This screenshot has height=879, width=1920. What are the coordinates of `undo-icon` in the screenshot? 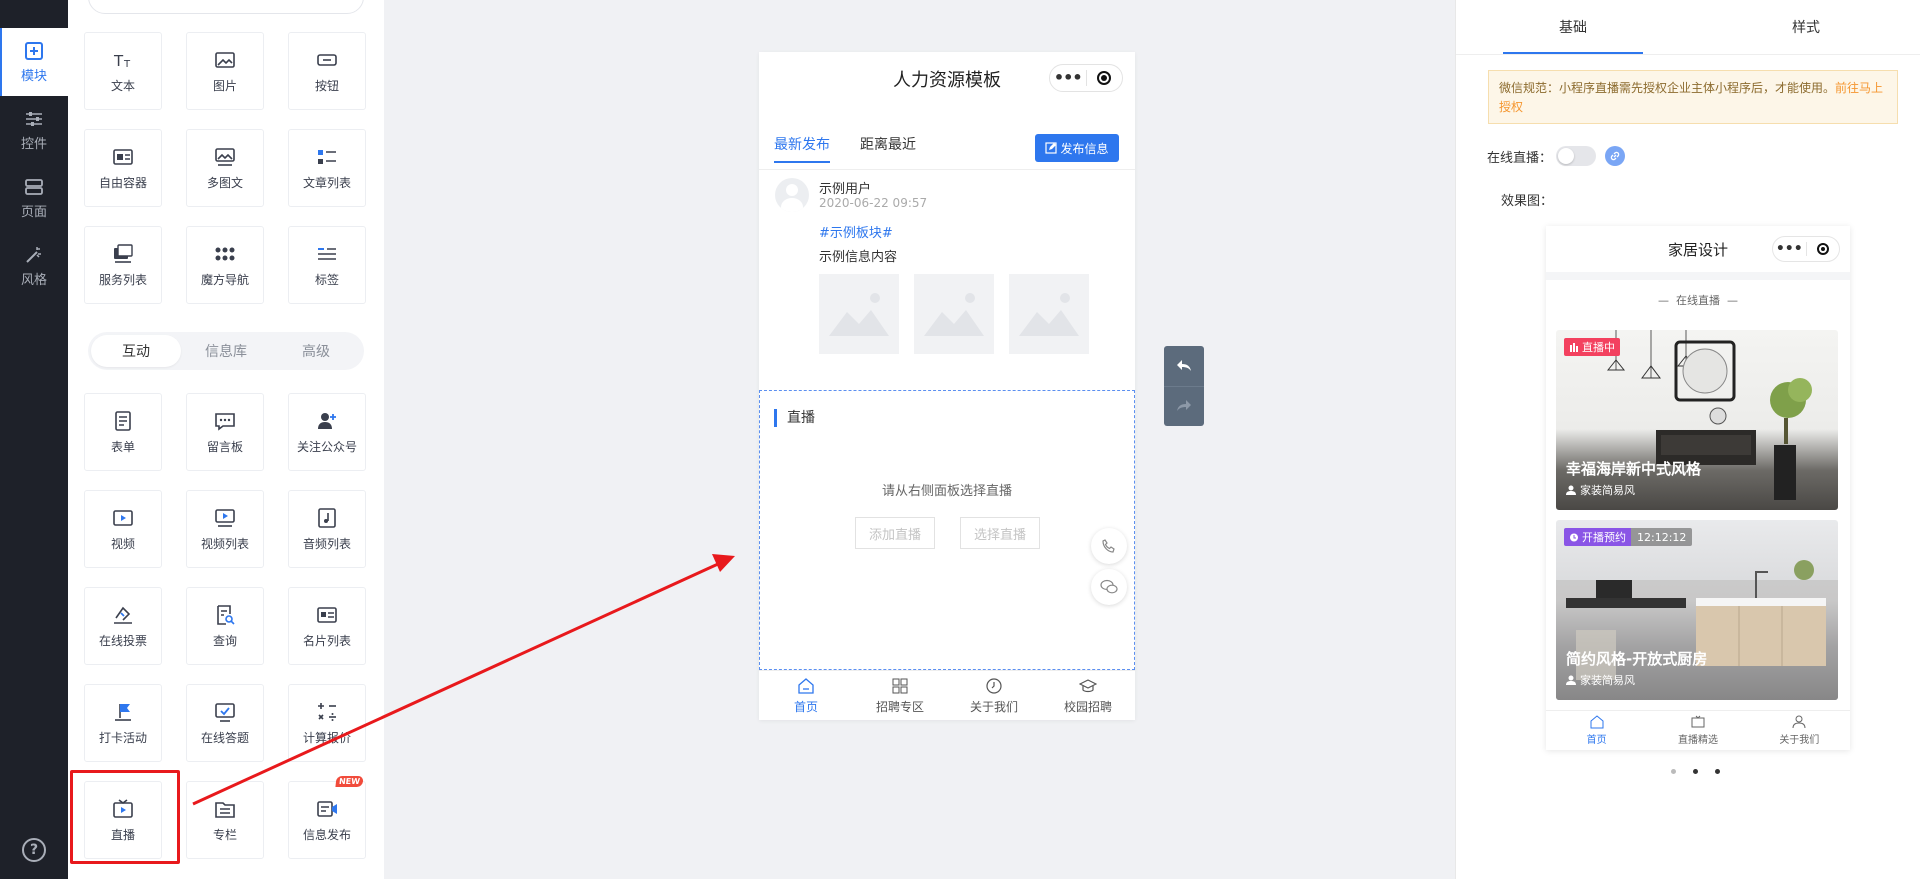 It's located at (1184, 366).